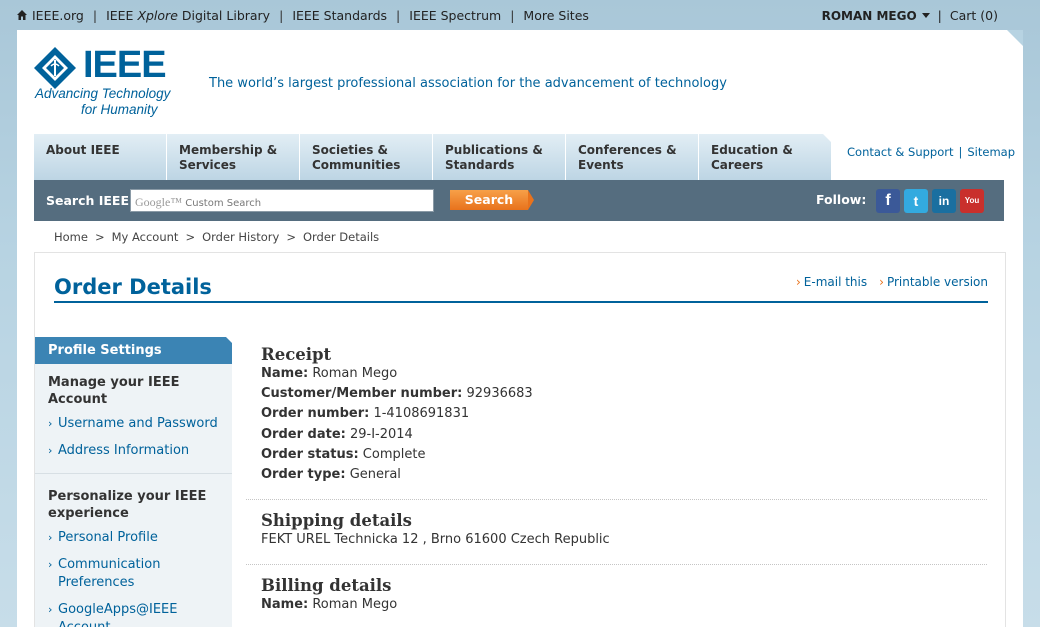  I want to click on top-link-more-sites: More Sites, so click(555, 15).